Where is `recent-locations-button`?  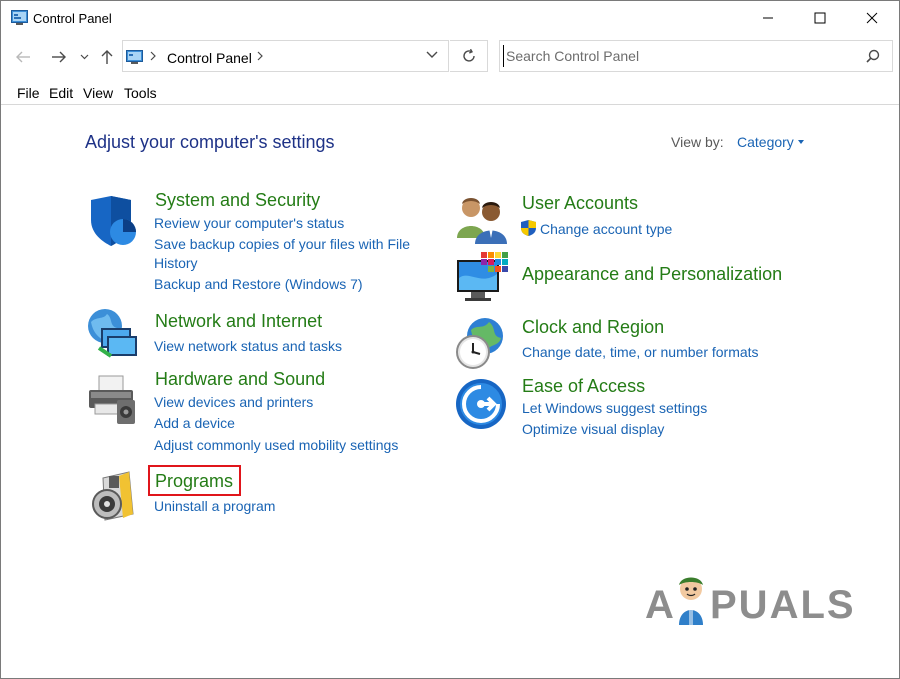
recent-locations-button is located at coordinates (84, 57).